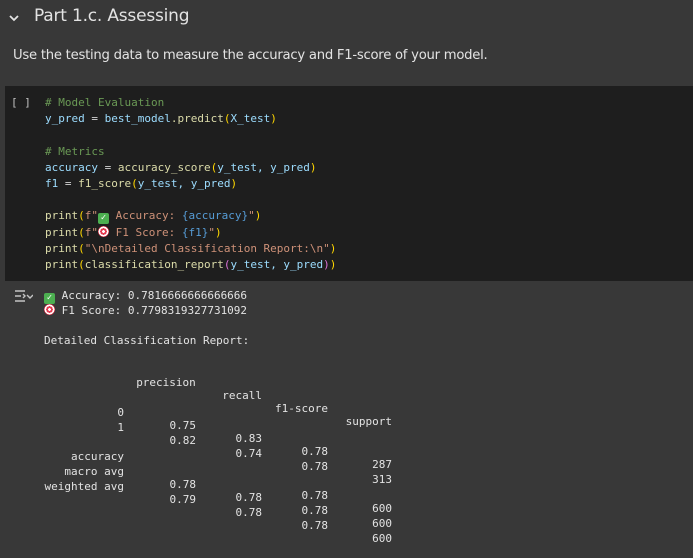  I want to click on support-value: 313, so click(382, 479).